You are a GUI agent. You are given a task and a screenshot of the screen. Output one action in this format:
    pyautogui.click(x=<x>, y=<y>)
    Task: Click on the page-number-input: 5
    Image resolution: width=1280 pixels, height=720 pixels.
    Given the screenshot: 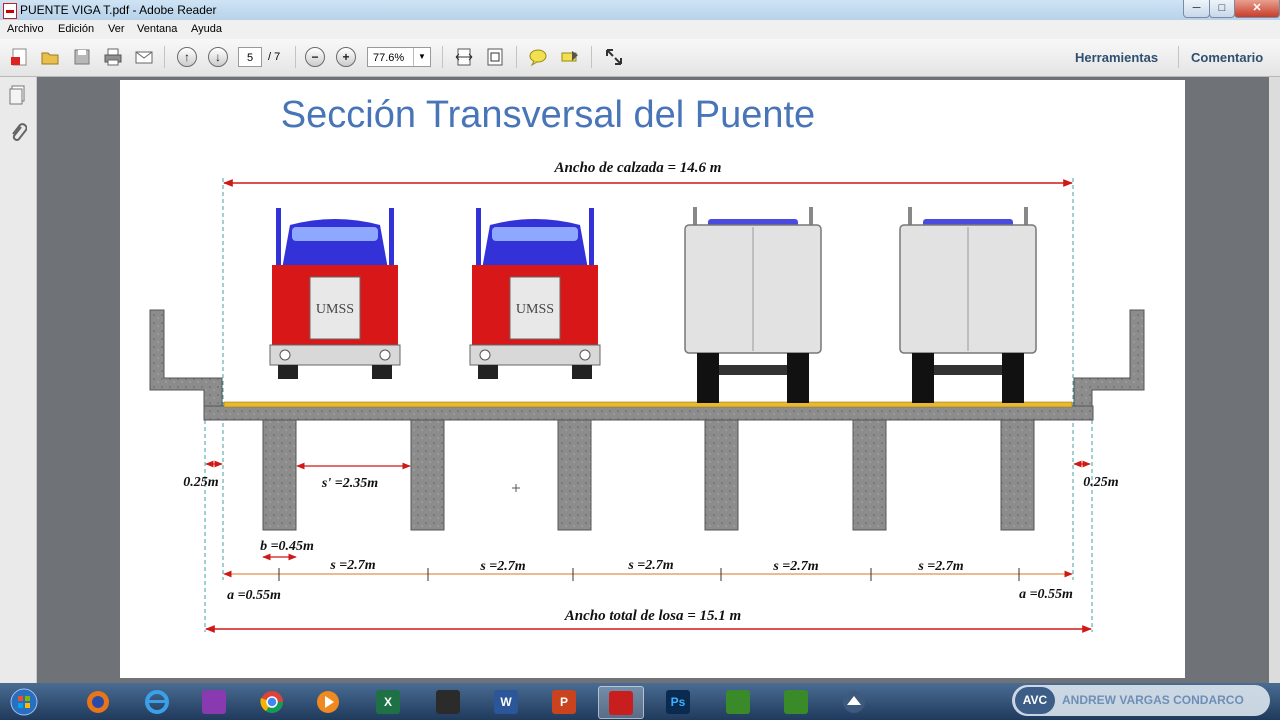 What is the action you would take?
    pyautogui.click(x=250, y=57)
    